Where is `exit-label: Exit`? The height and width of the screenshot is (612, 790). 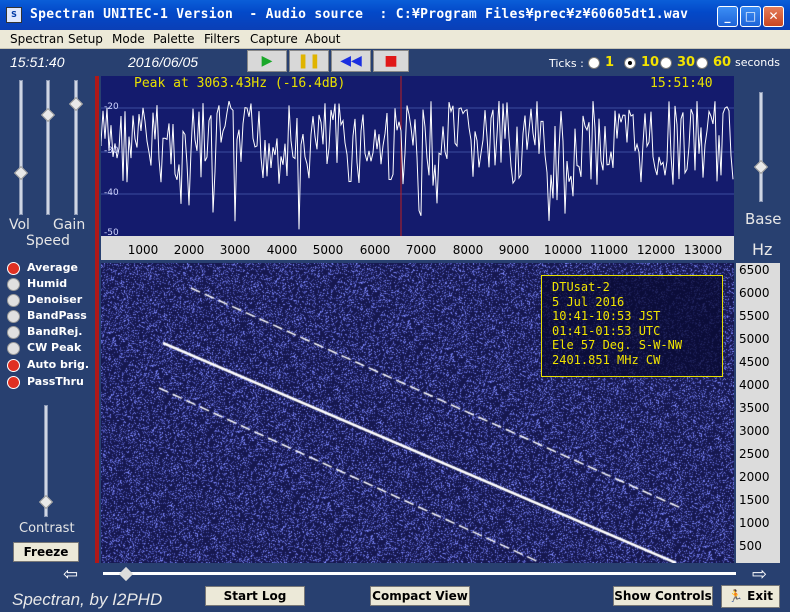 exit-label: Exit is located at coordinates (760, 596).